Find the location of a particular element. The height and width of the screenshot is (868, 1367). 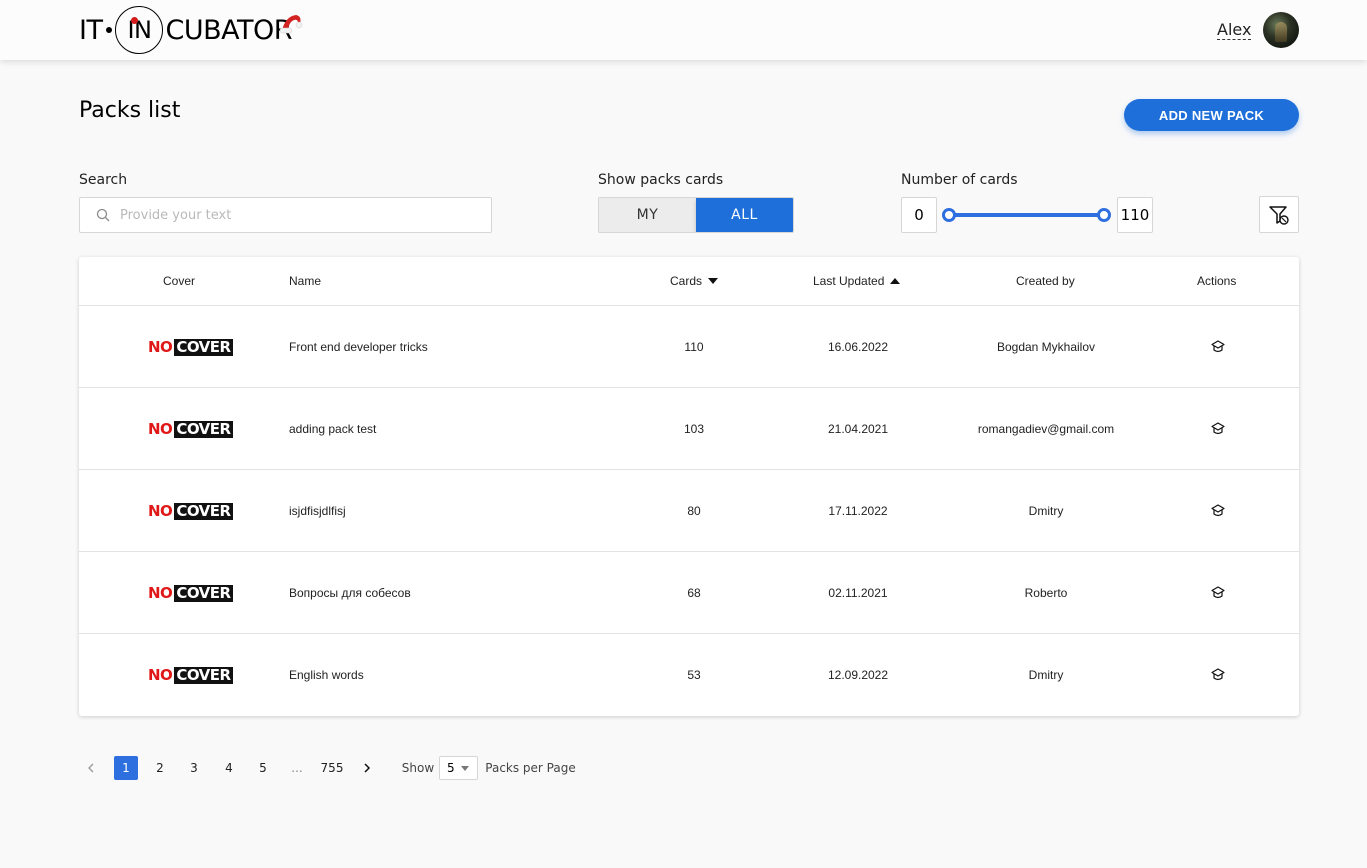

sort-asc-icon is located at coordinates (895, 281).